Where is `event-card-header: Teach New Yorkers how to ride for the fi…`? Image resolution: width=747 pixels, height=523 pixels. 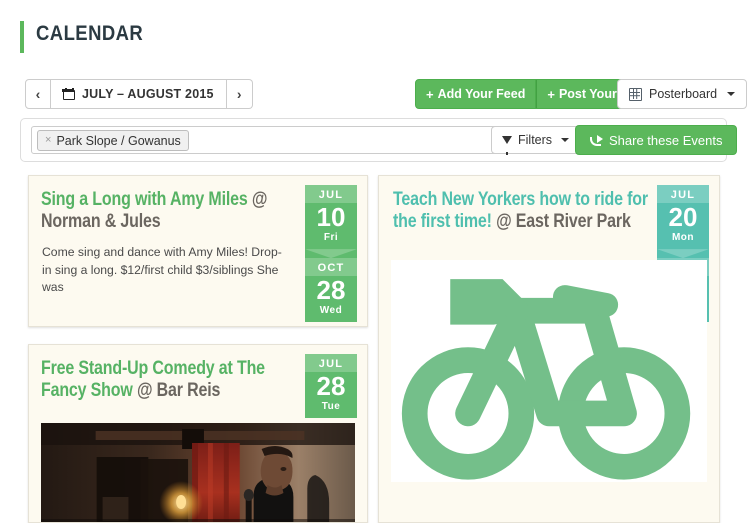
event-card-header: Teach New Yorkers how to ride for the fi… is located at coordinates (549, 249).